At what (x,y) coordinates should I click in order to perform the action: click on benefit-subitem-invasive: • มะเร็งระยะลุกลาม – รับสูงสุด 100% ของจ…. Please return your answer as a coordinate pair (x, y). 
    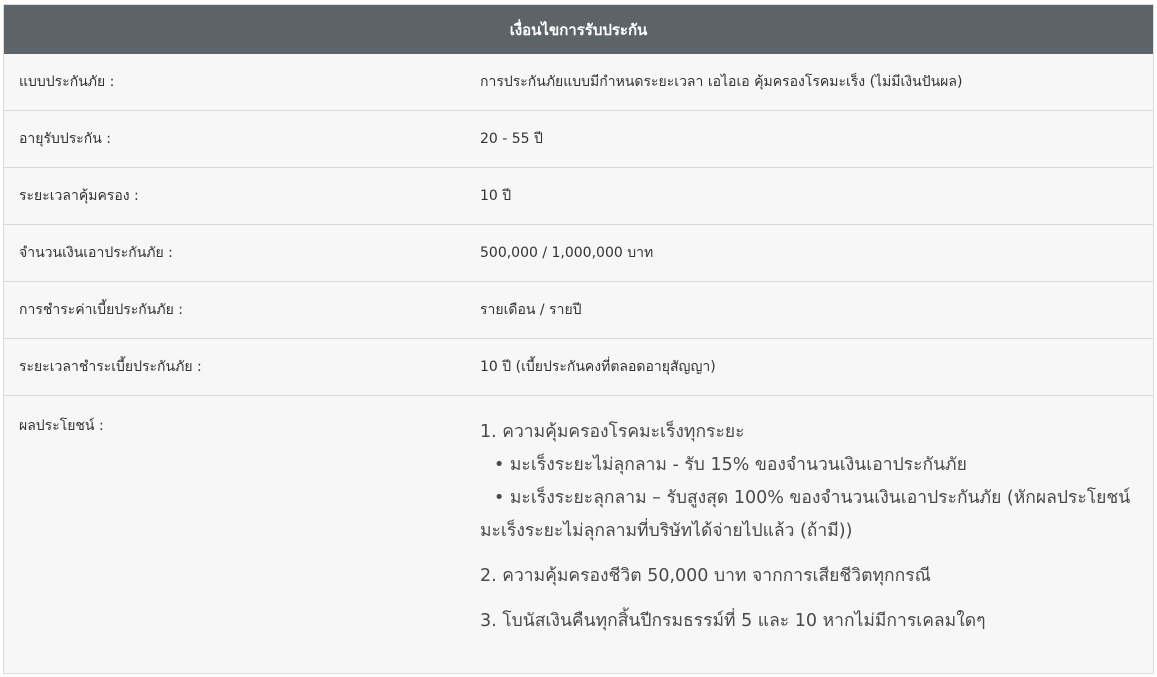
    Looking at the image, I should click on (812, 498).